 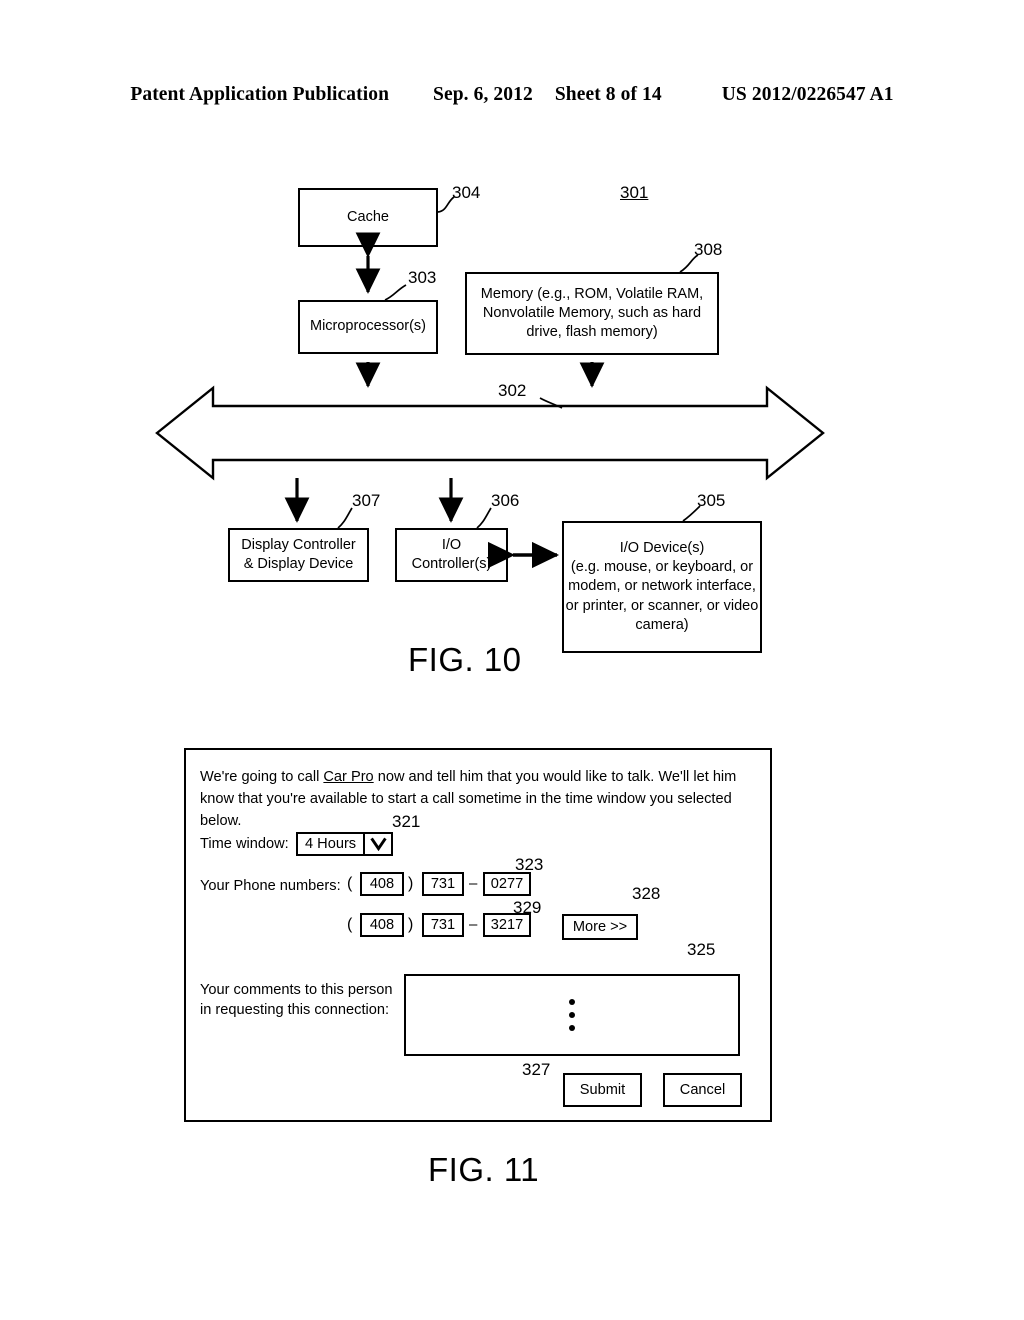 I want to click on patent-number: US 2012/0226547 A1, so click(x=807, y=94).